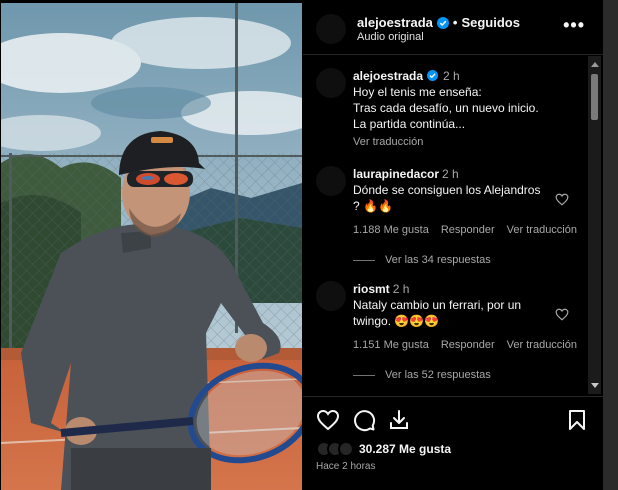 This screenshot has height=490, width=618. What do you see at coordinates (395, 22) in the screenshot?
I see `author-username: alejoestrada` at bounding box center [395, 22].